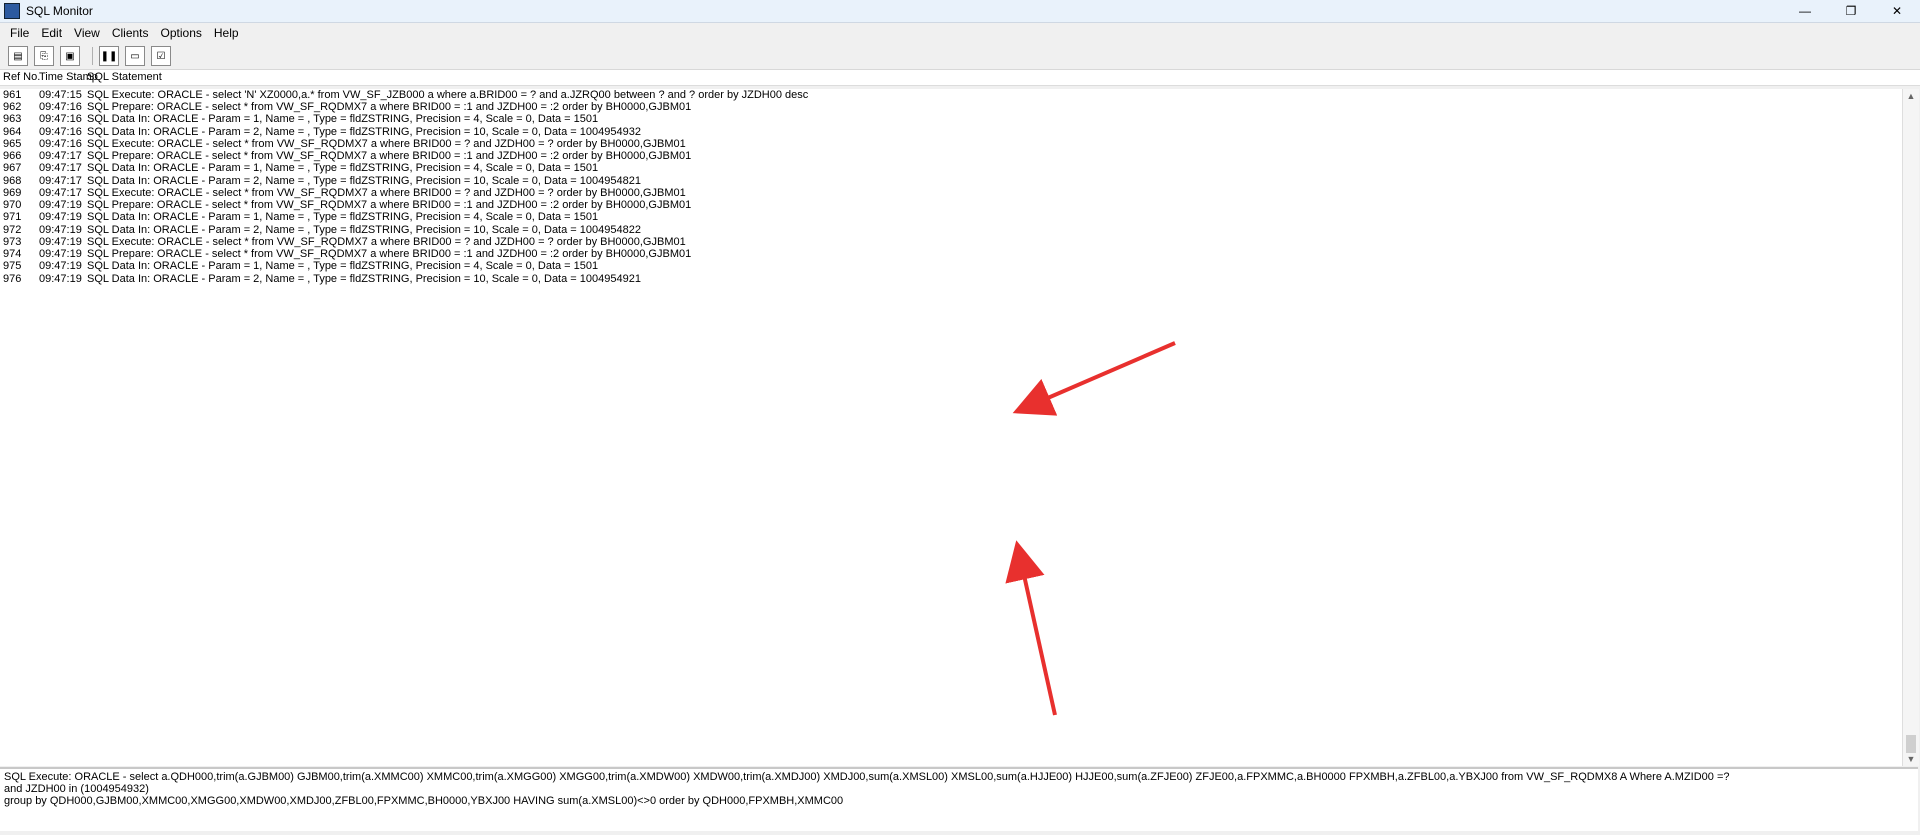 Image resolution: width=1920 pixels, height=835 pixels. Describe the element at coordinates (76, 789) in the screenshot. I see `detail-line: and JZDH00 in (1004954932)` at that location.